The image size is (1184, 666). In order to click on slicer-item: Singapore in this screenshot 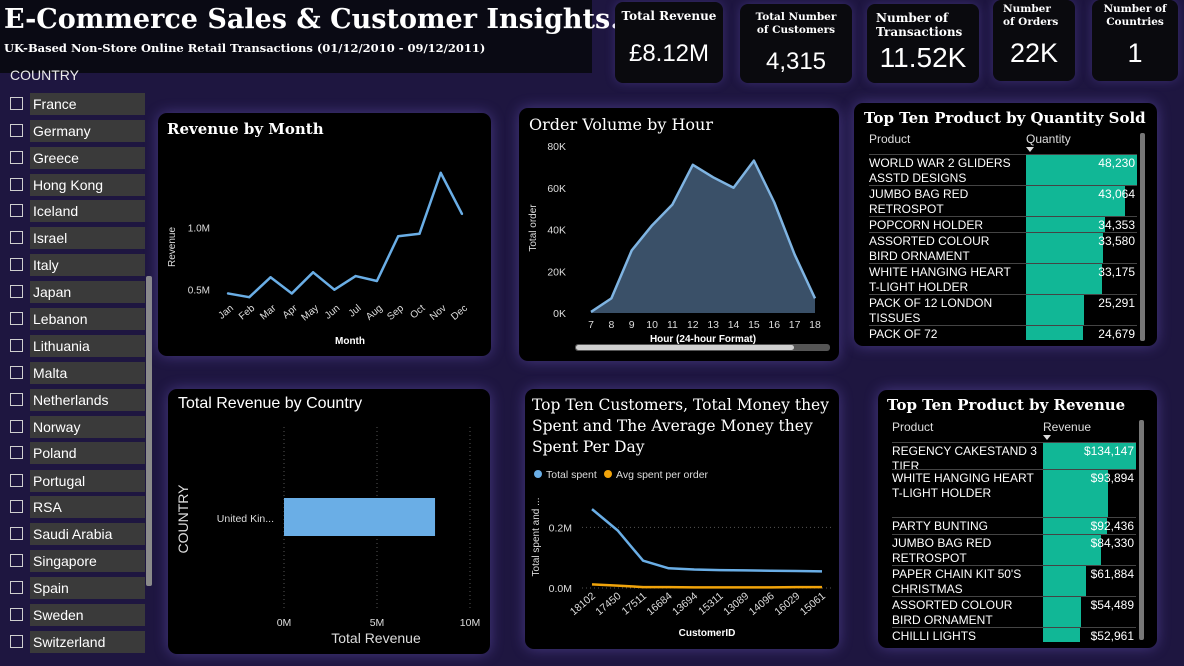, I will do `click(81, 561)`.